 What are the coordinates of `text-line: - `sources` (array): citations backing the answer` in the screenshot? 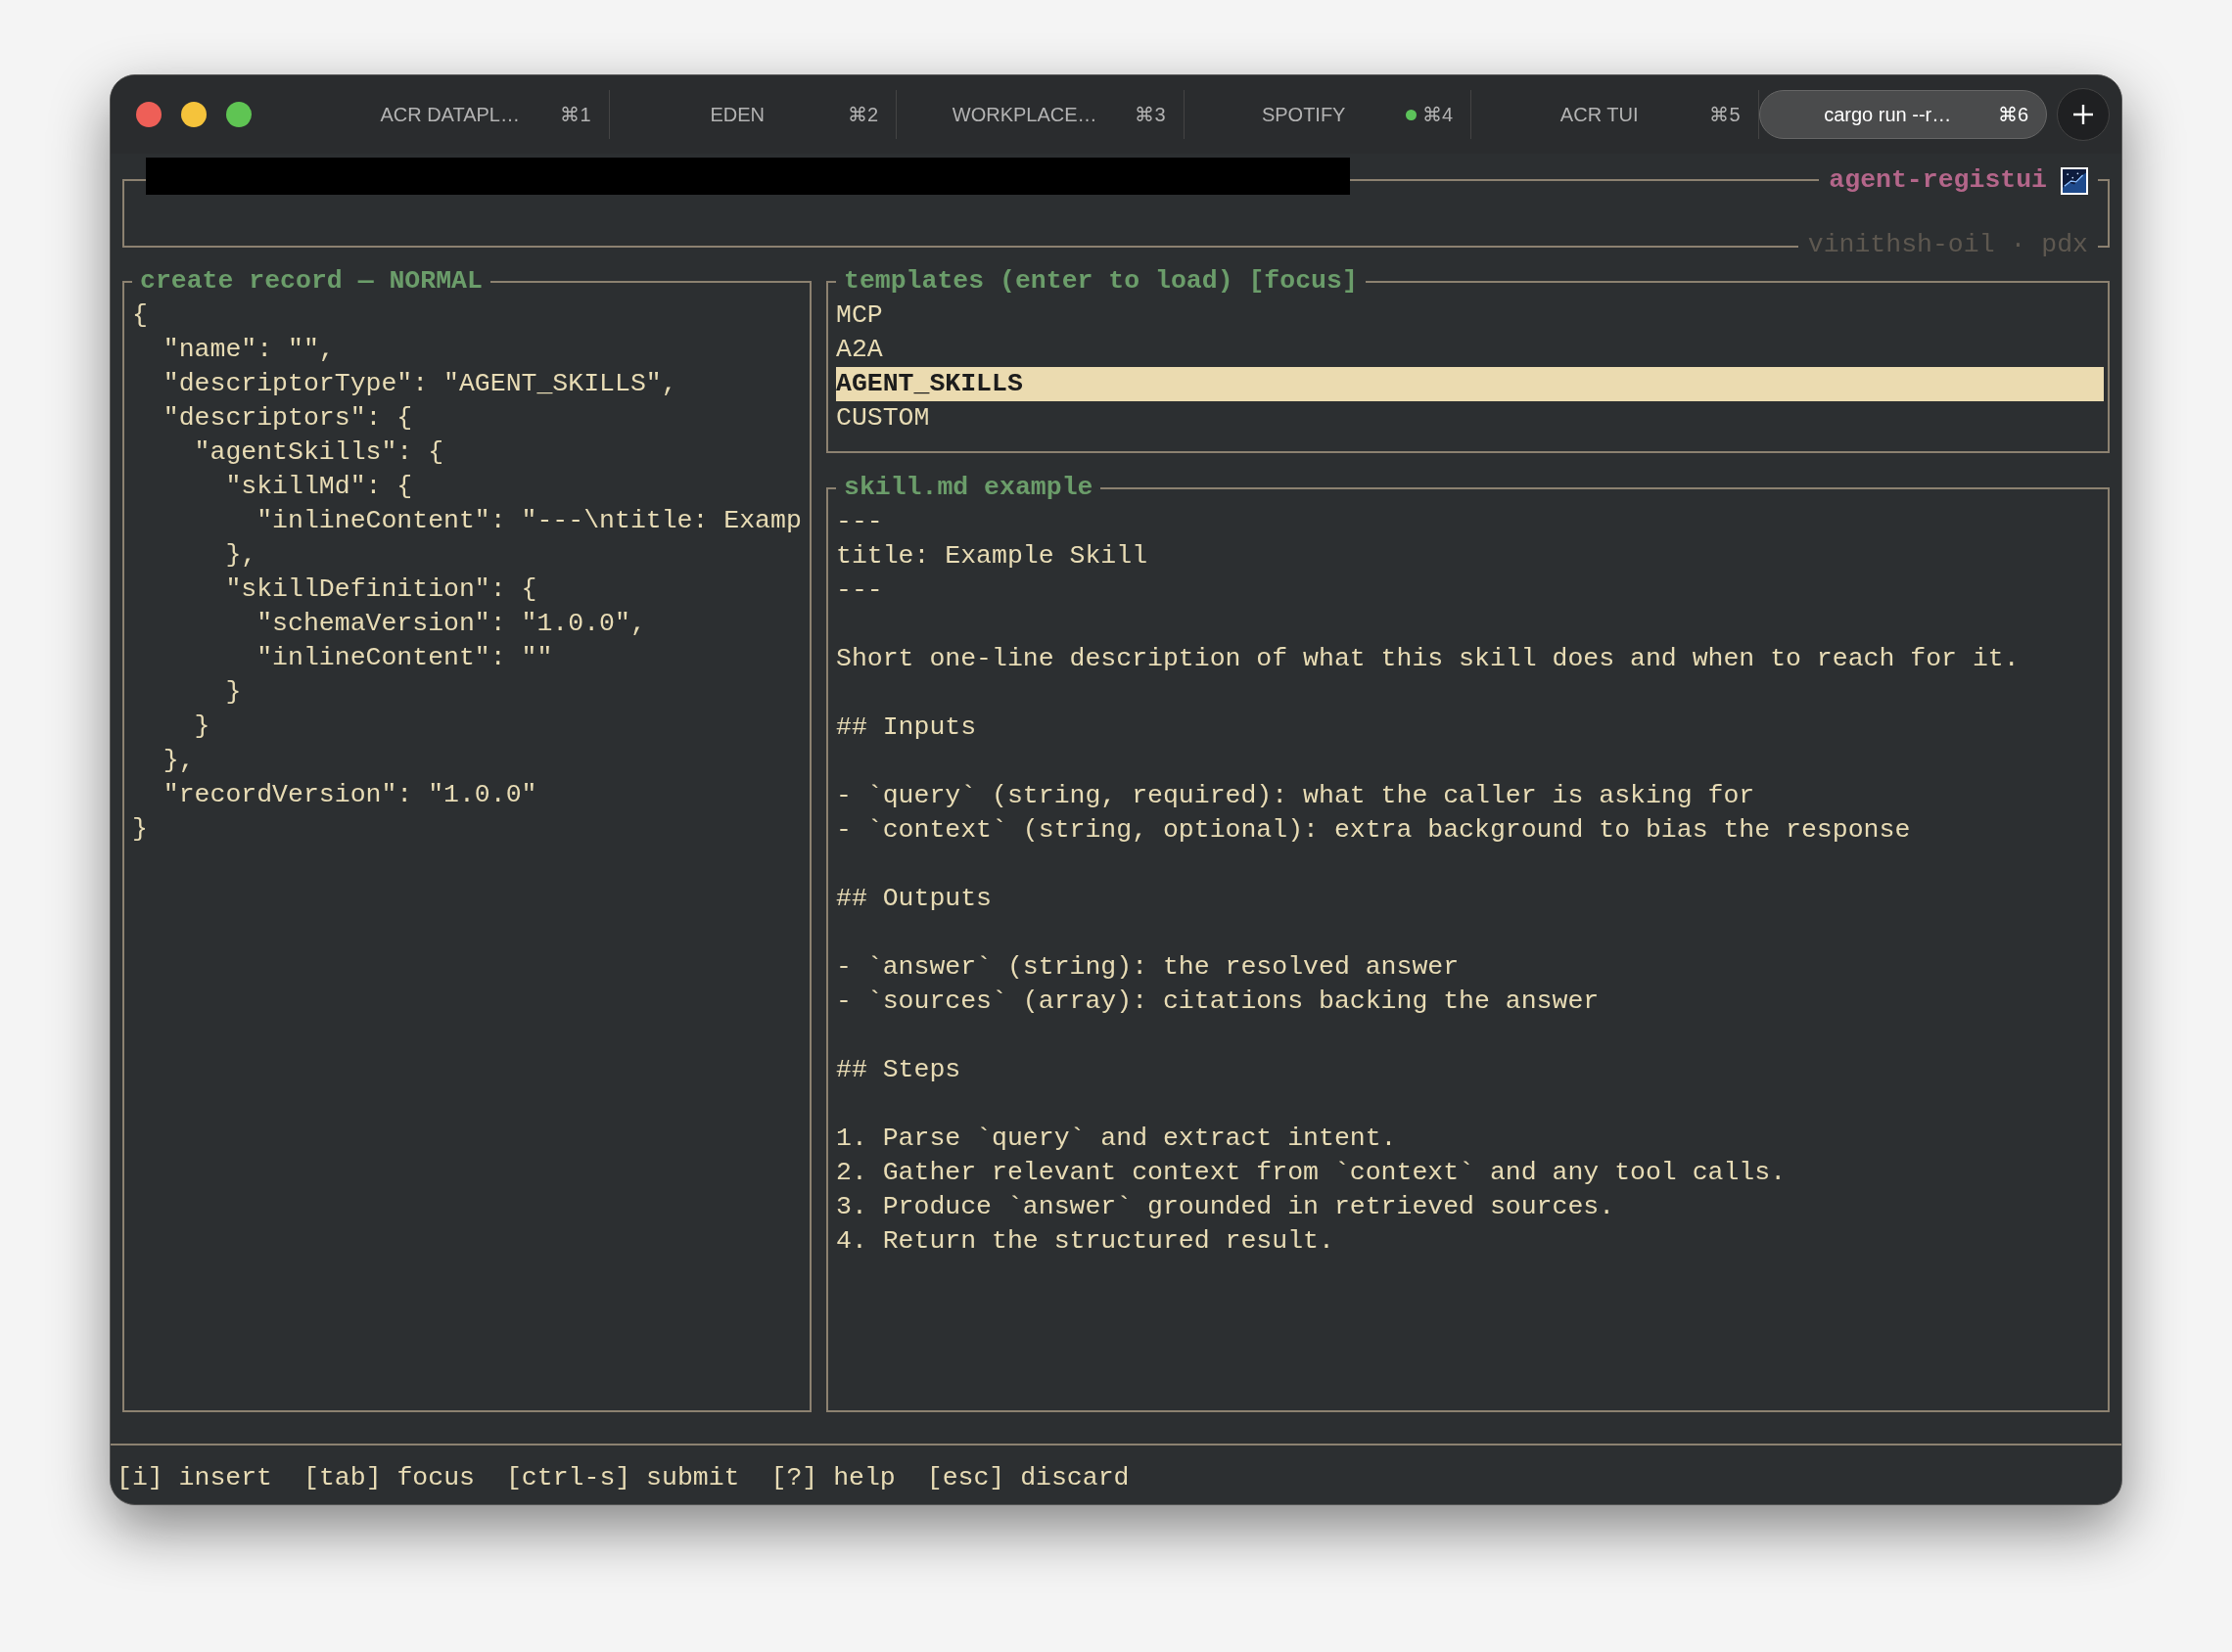 It's located at (1218, 1002).